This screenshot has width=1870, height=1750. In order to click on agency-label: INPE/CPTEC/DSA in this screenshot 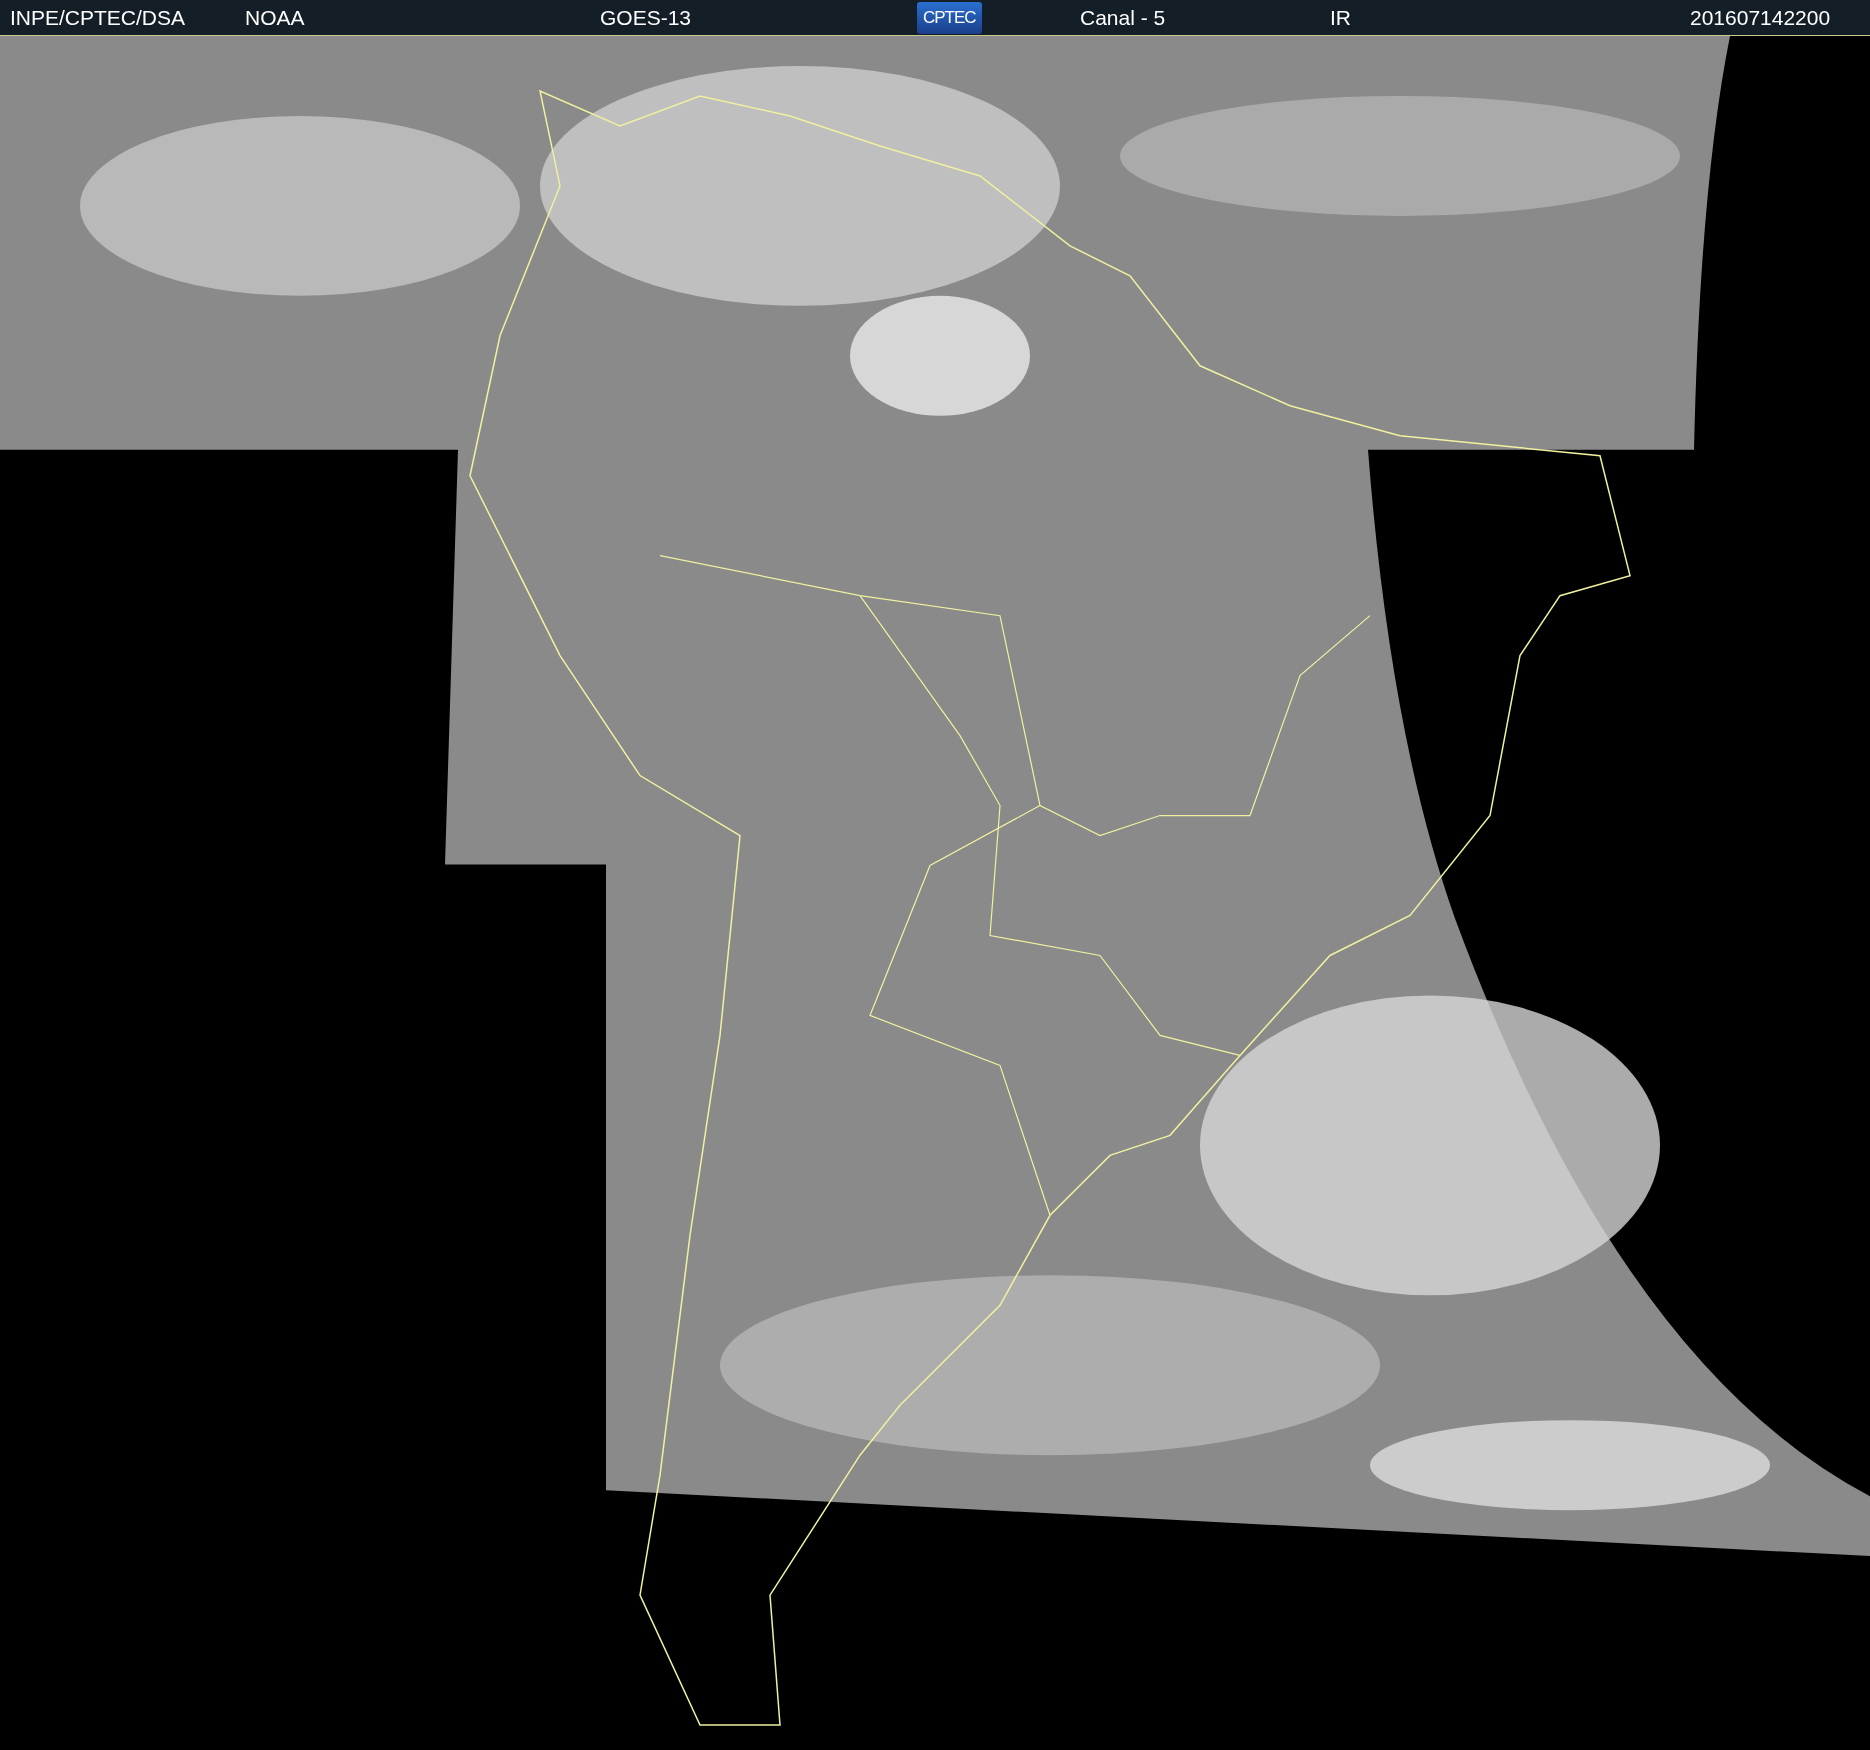, I will do `click(98, 17)`.